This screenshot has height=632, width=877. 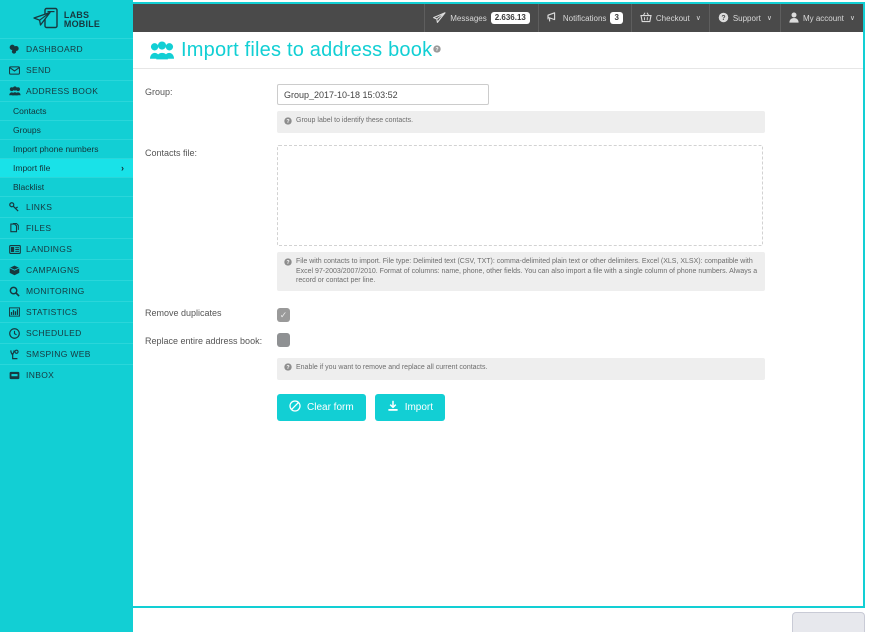 What do you see at coordinates (30, 111) in the screenshot?
I see `sidebar-label: Contacts` at bounding box center [30, 111].